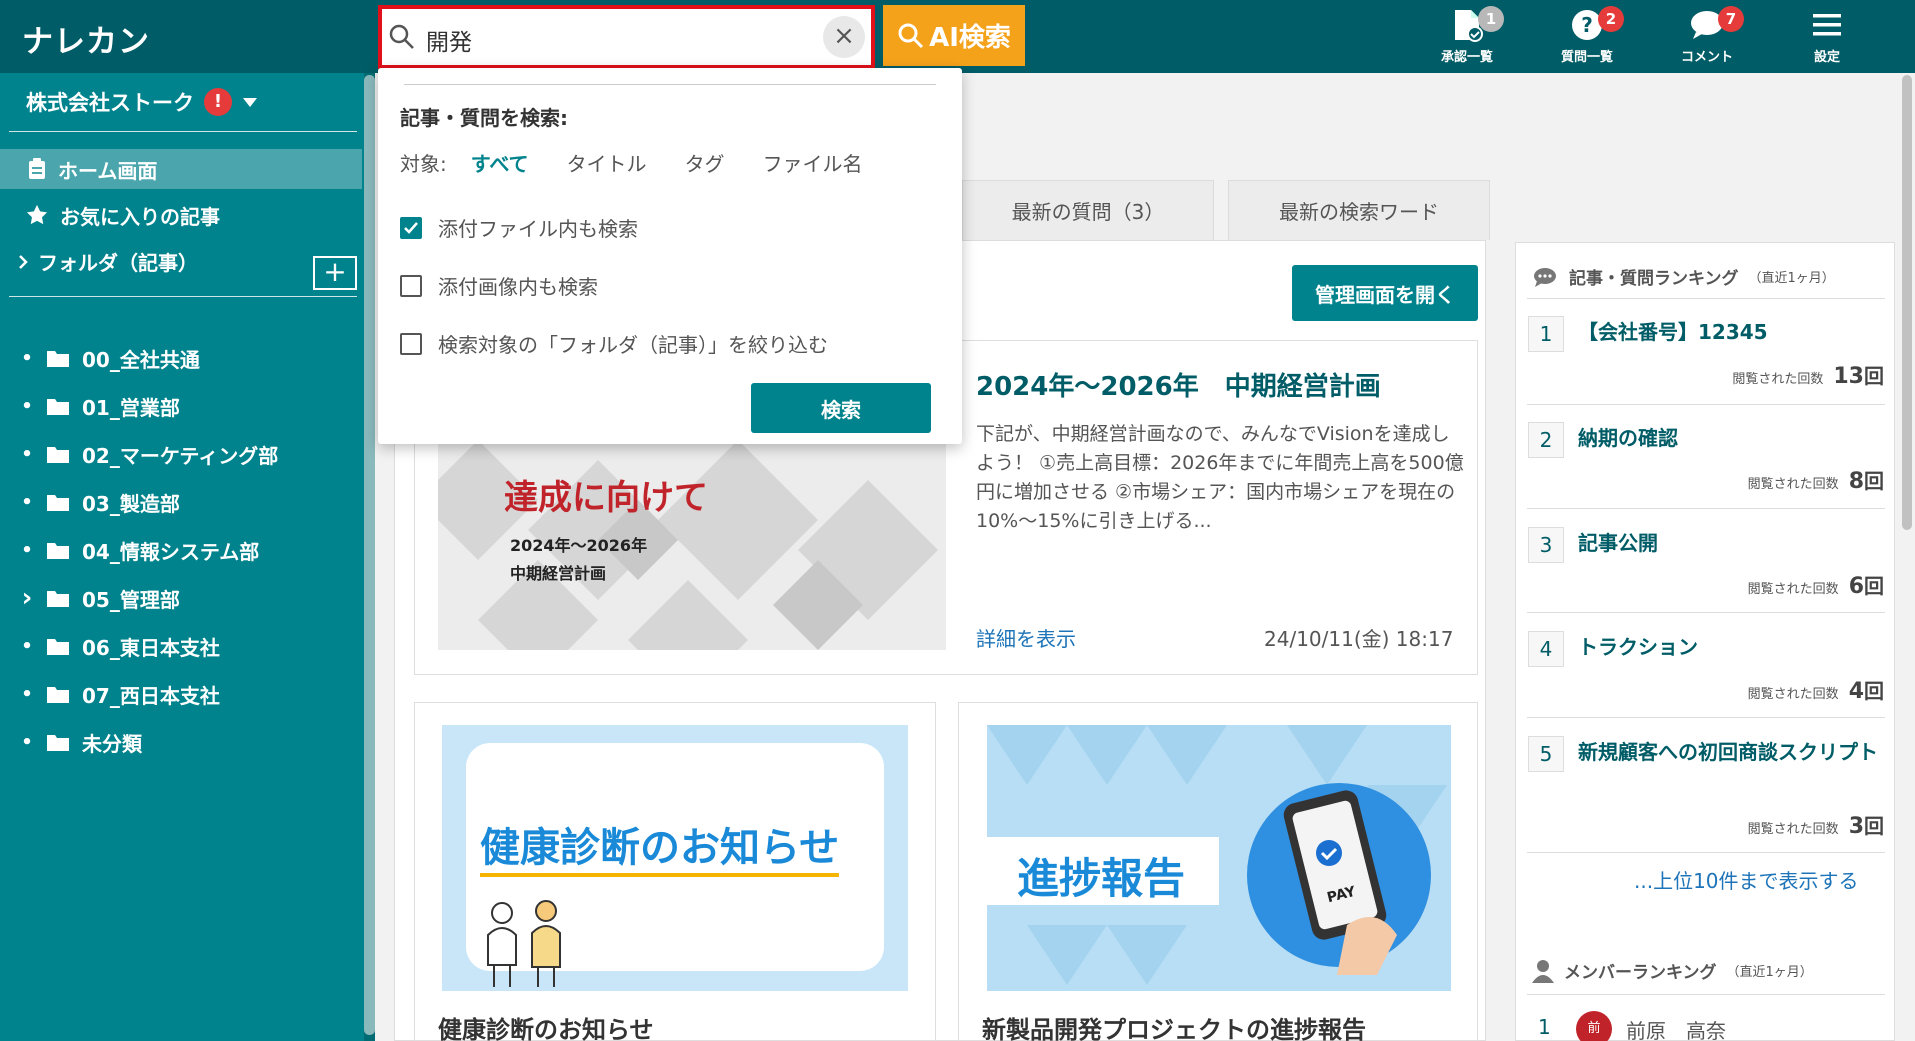  What do you see at coordinates (1546, 754) in the screenshot?
I see `rank-number: 5` at bounding box center [1546, 754].